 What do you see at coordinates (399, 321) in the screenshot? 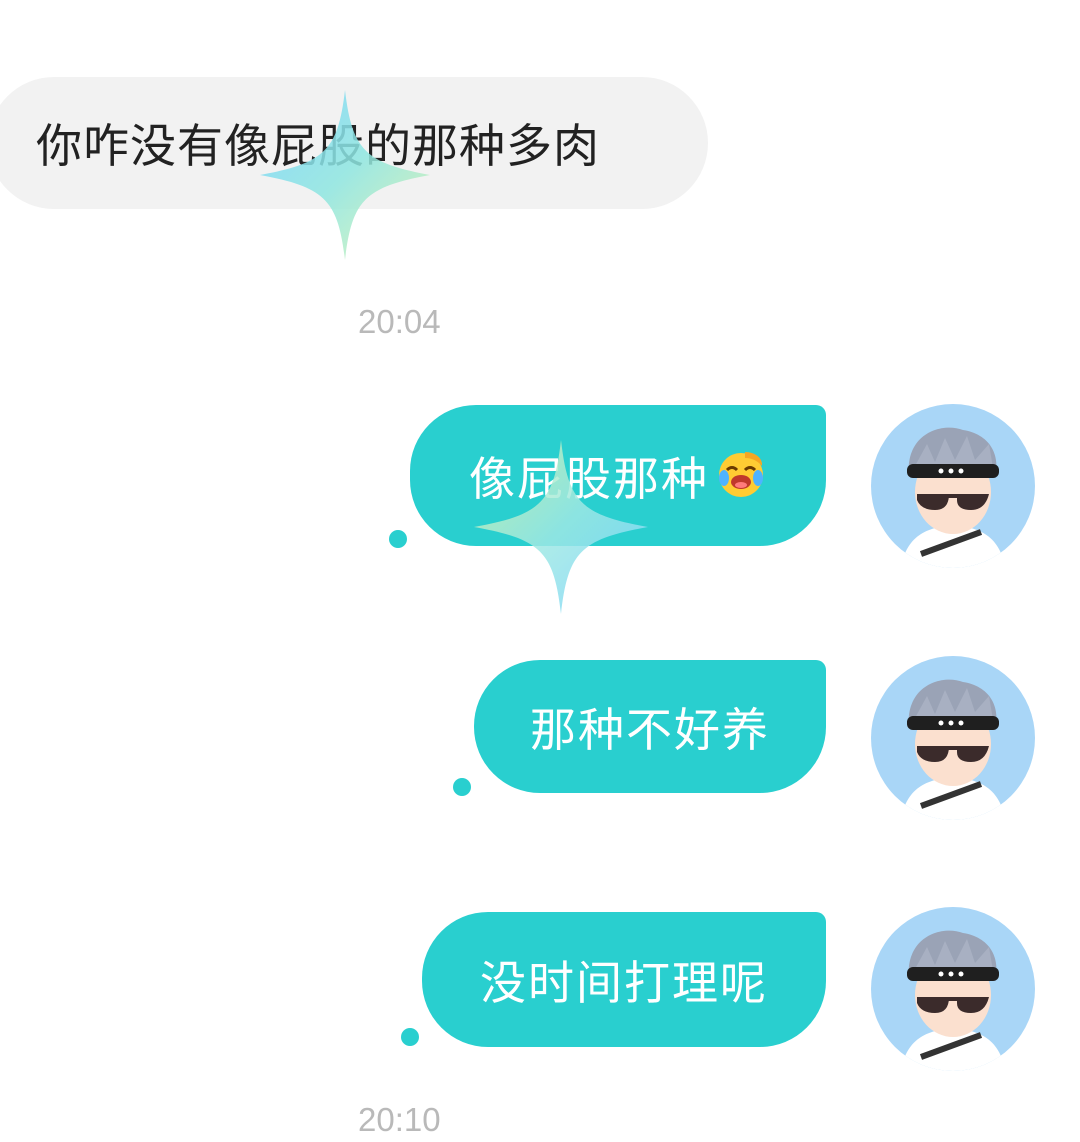
I see `message-timestamp: 20:04` at bounding box center [399, 321].